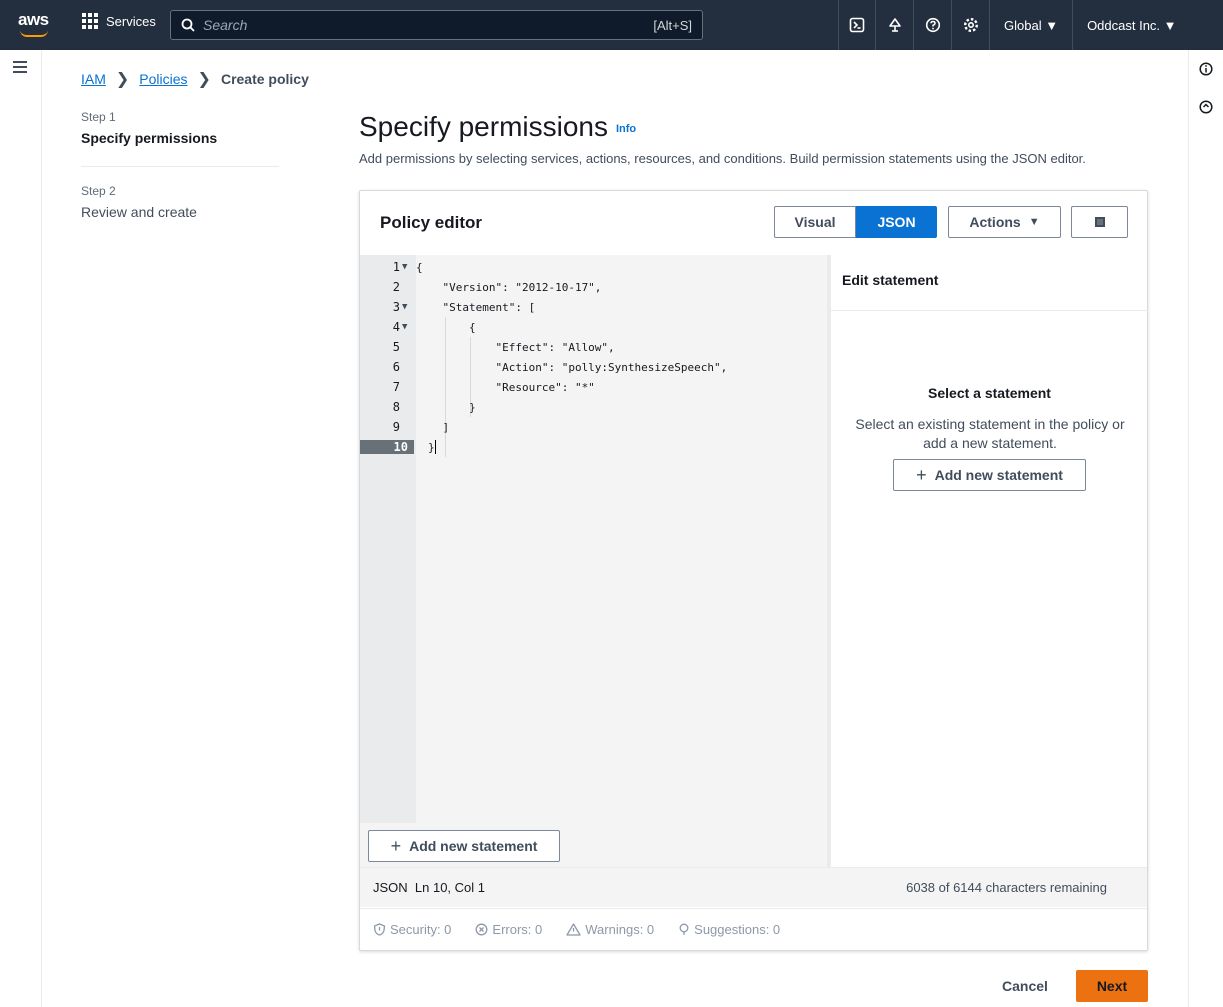 Image resolution: width=1223 pixels, height=1007 pixels. What do you see at coordinates (188, 25) in the screenshot?
I see `search-icon` at bounding box center [188, 25].